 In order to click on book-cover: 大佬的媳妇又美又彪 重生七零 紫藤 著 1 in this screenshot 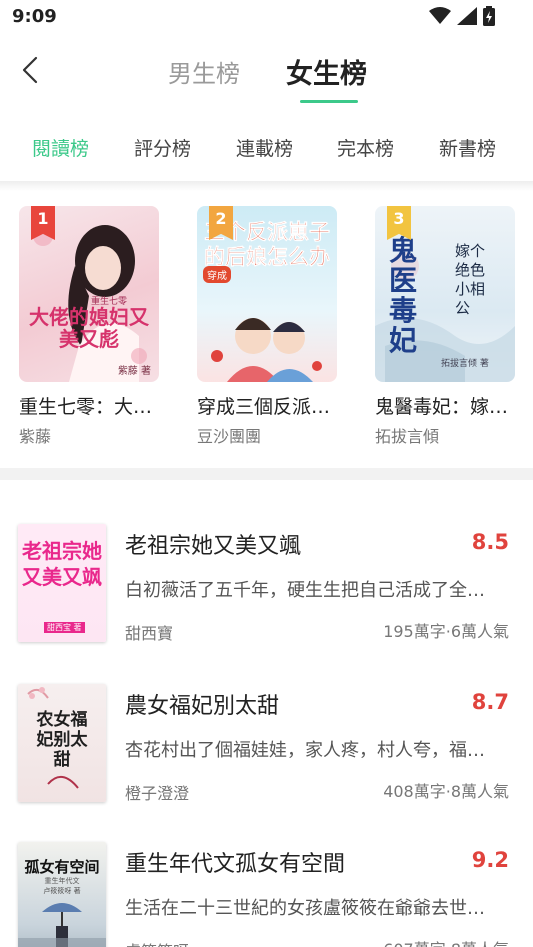, I will do `click(89, 294)`.